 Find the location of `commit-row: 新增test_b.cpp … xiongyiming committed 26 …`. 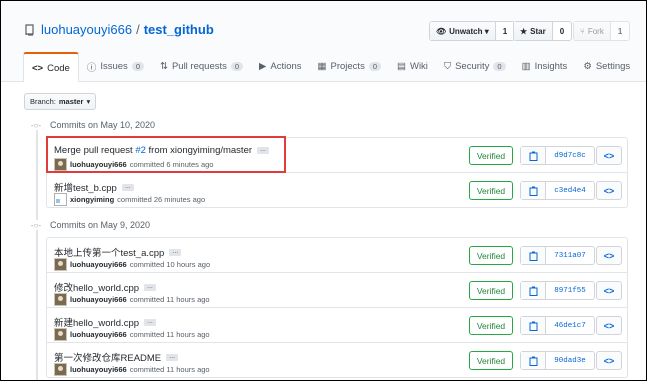

commit-row: 新增test_b.cpp … xiongyiming committed 26 … is located at coordinates (337, 190).